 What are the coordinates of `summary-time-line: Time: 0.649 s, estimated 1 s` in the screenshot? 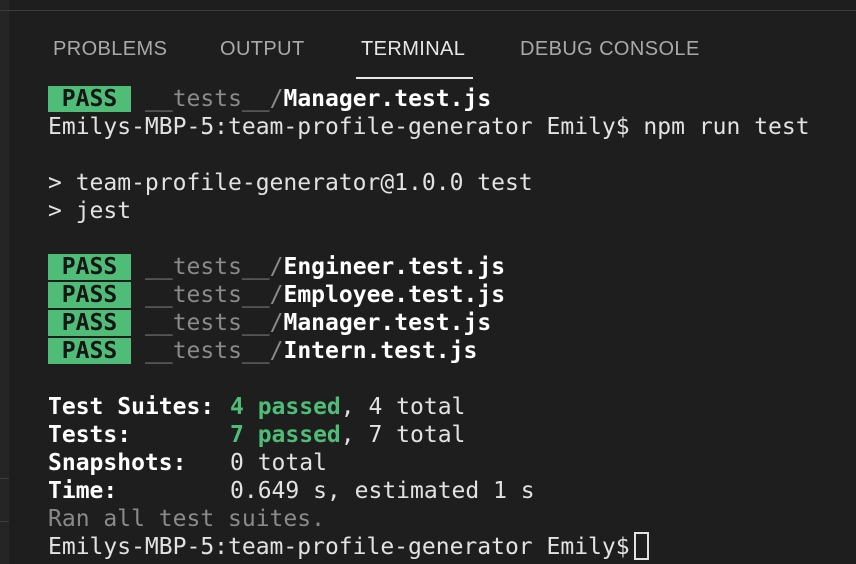 It's located at (448, 491).